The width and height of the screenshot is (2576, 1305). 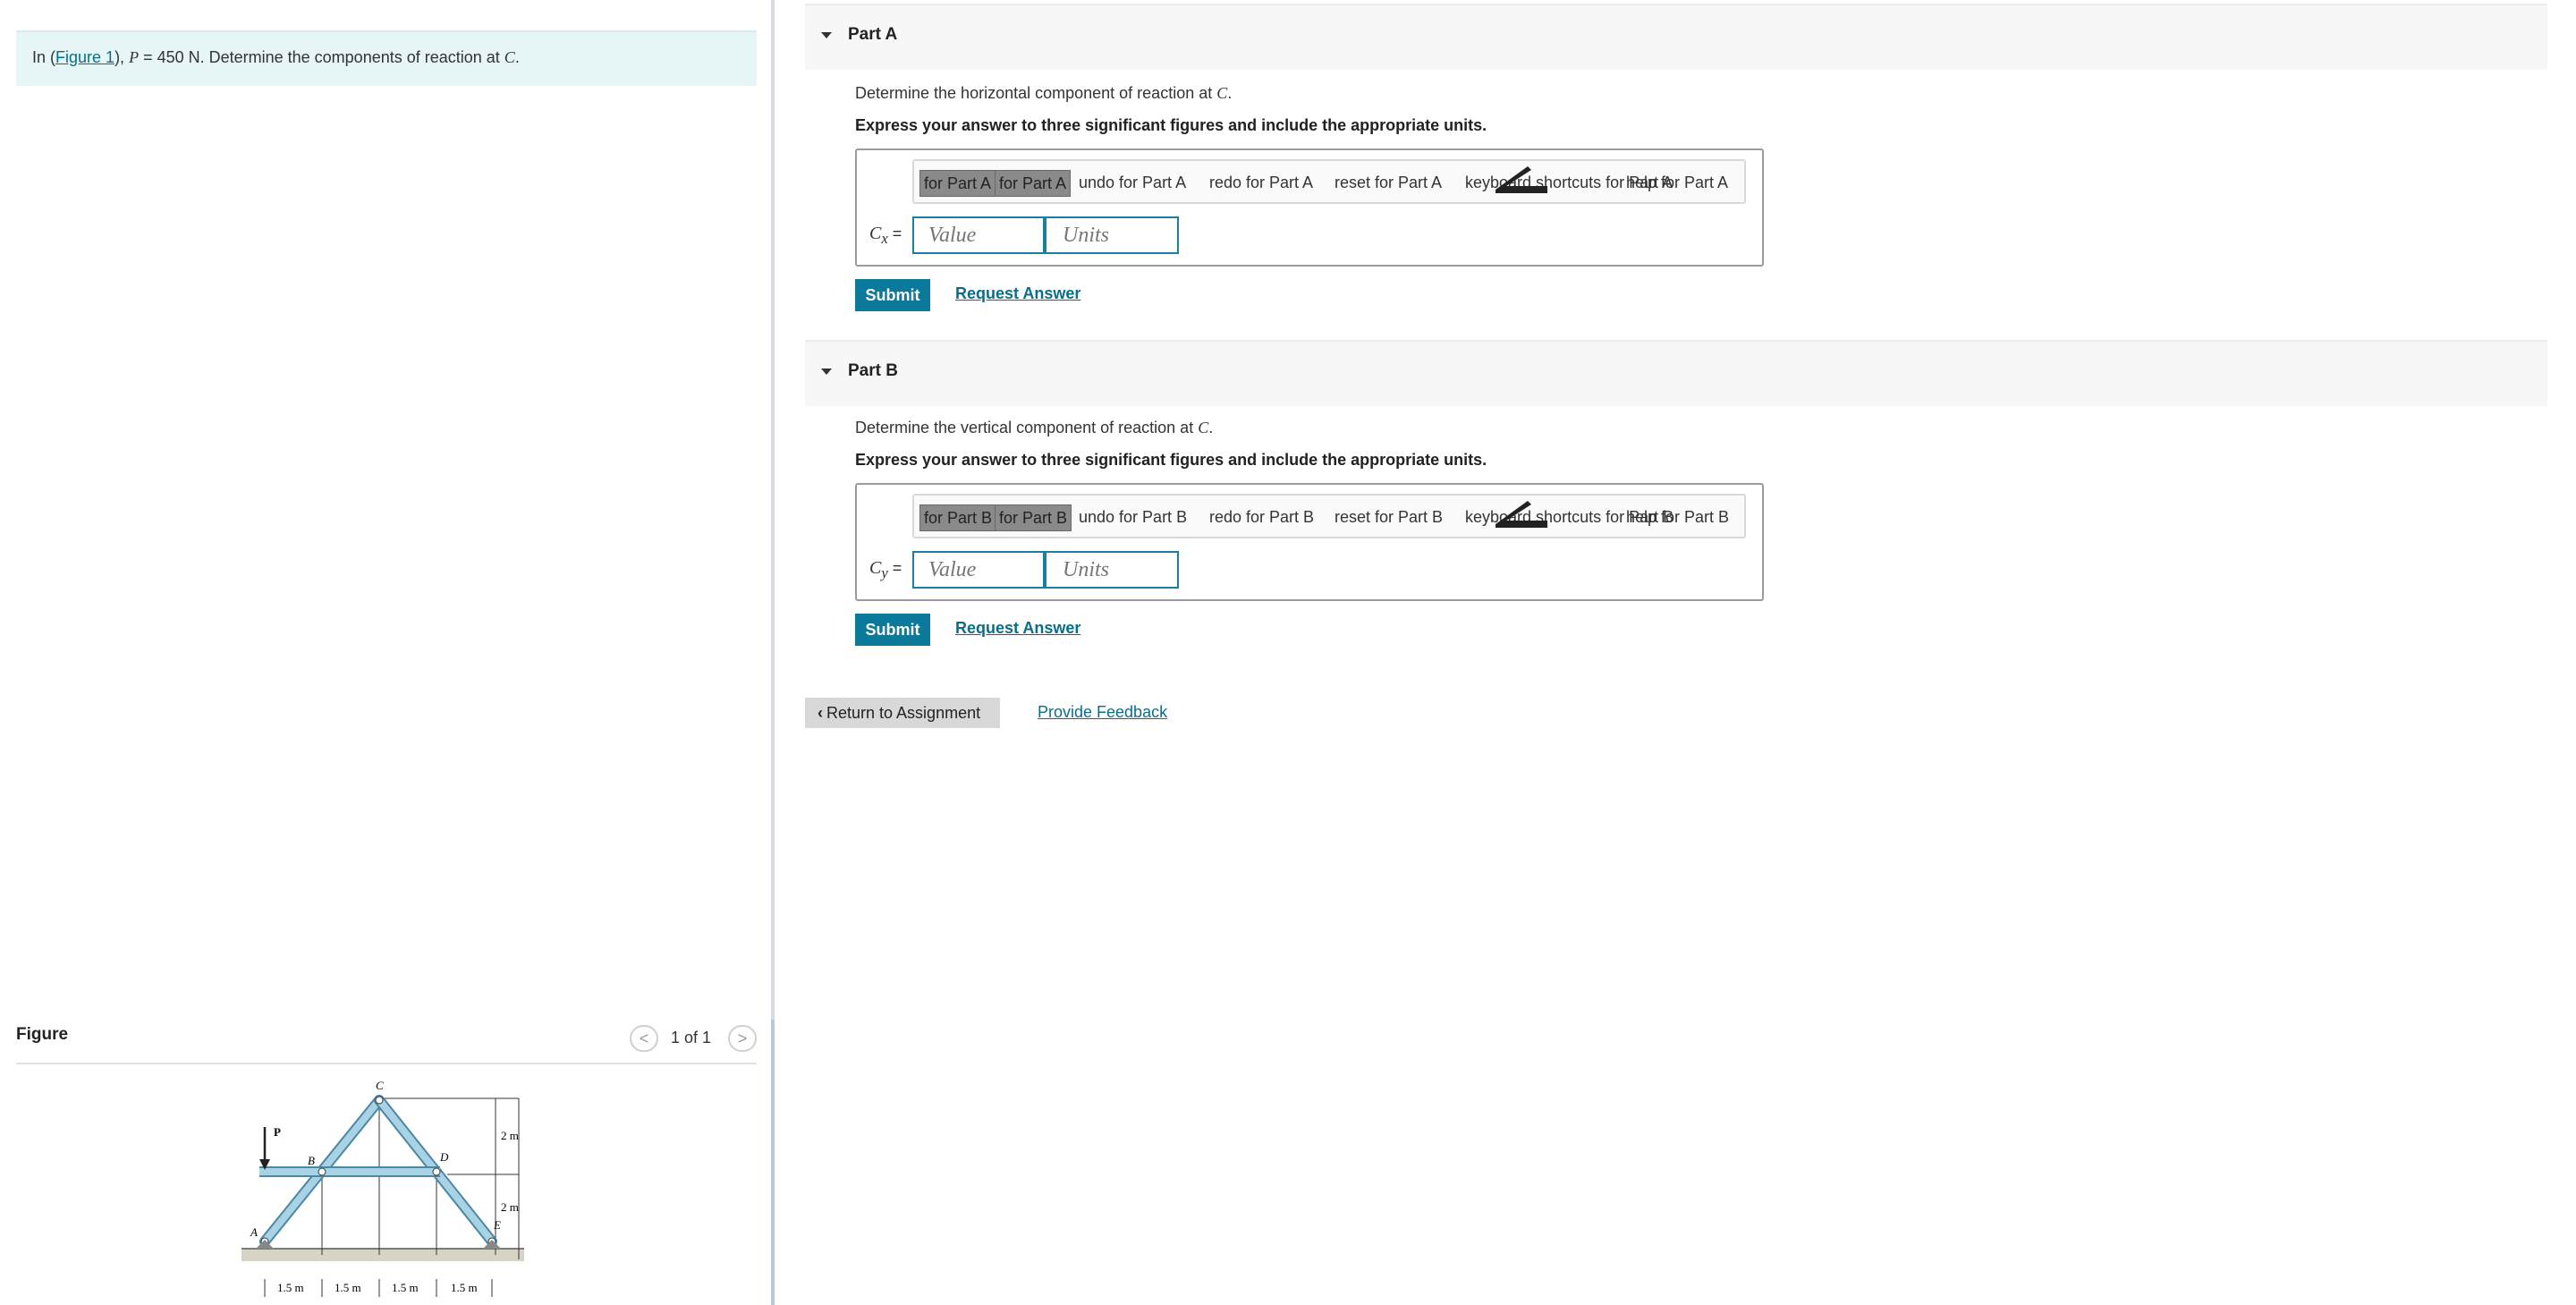 I want to click on part-a-title: Part A, so click(x=873, y=34).